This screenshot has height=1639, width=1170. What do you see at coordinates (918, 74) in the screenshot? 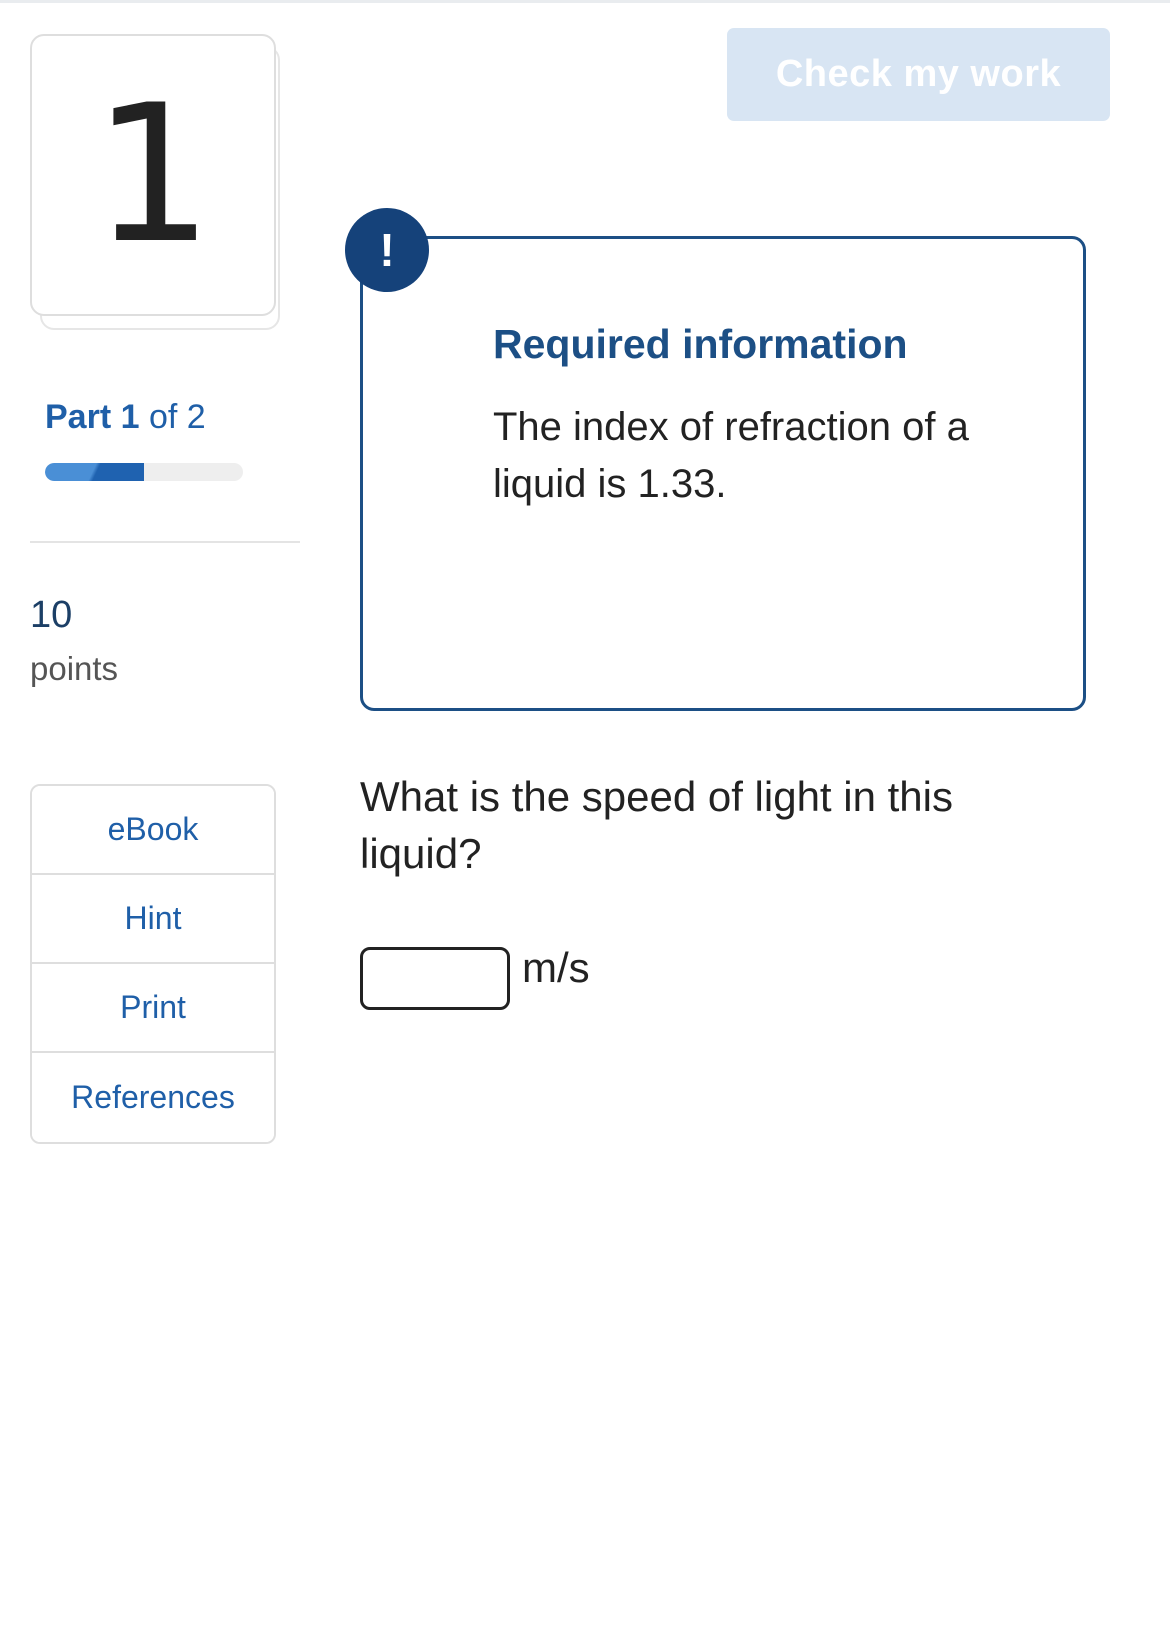
I see `check-my-work-button: Check my work` at bounding box center [918, 74].